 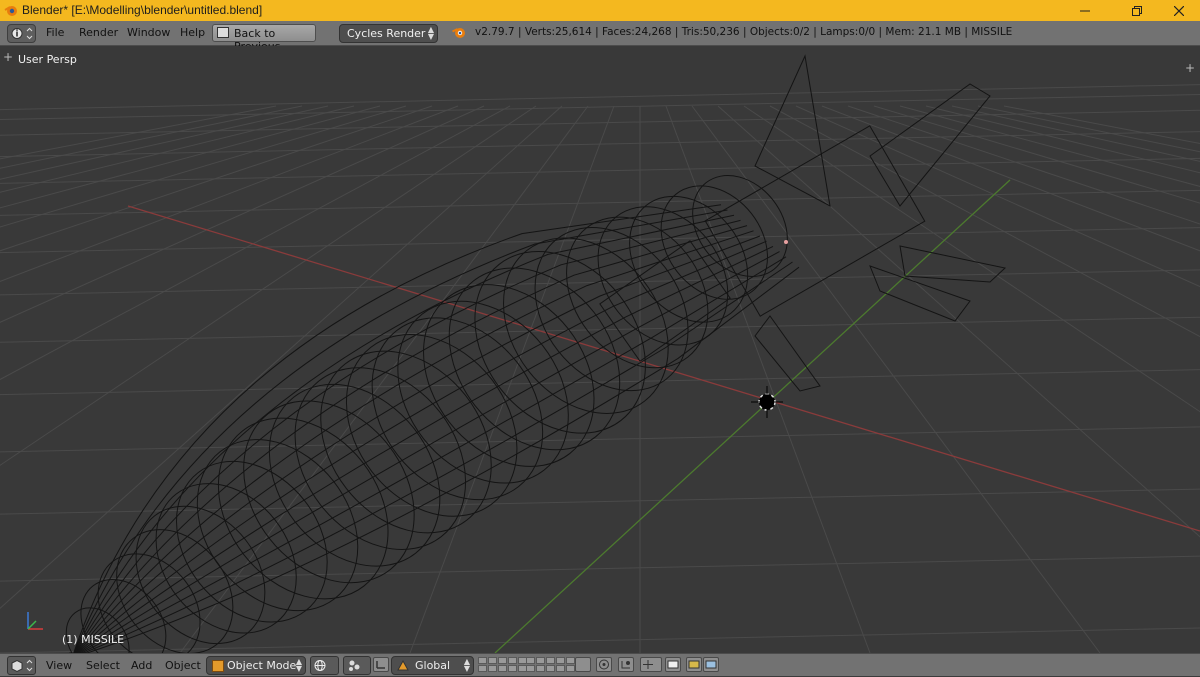 I want to click on view3d-editor-icon, so click(x=22, y=666).